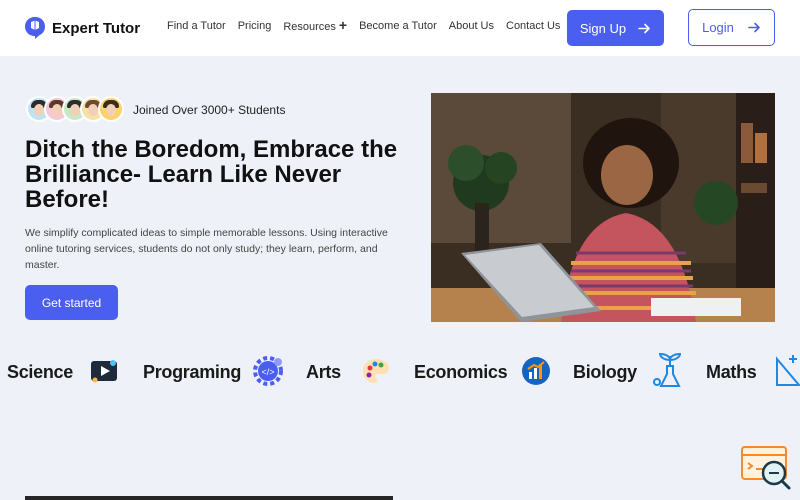 Image resolution: width=800 pixels, height=500 pixels. I want to click on login-button: Login, so click(731, 27).